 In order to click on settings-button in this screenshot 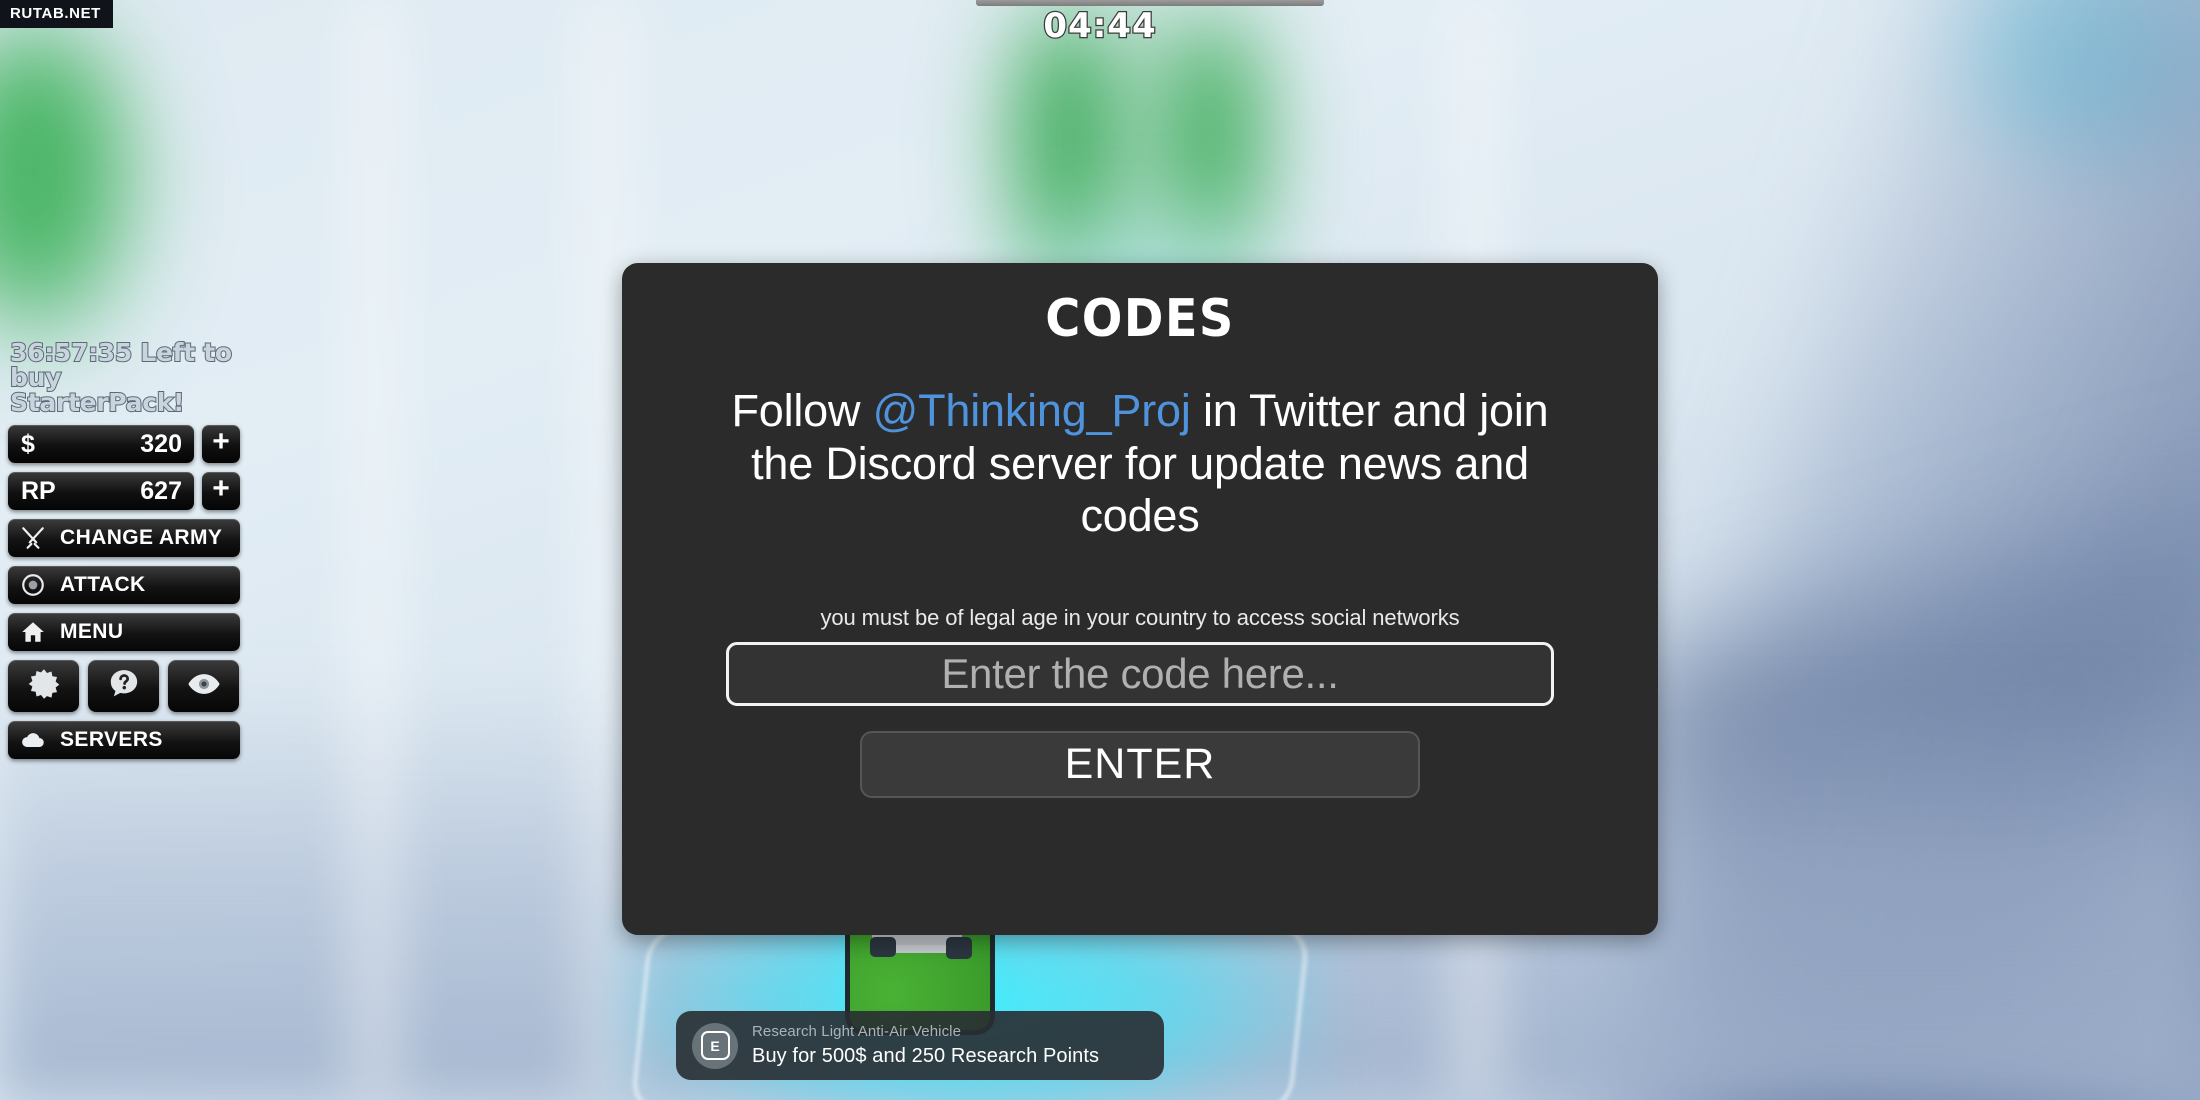, I will do `click(43, 686)`.